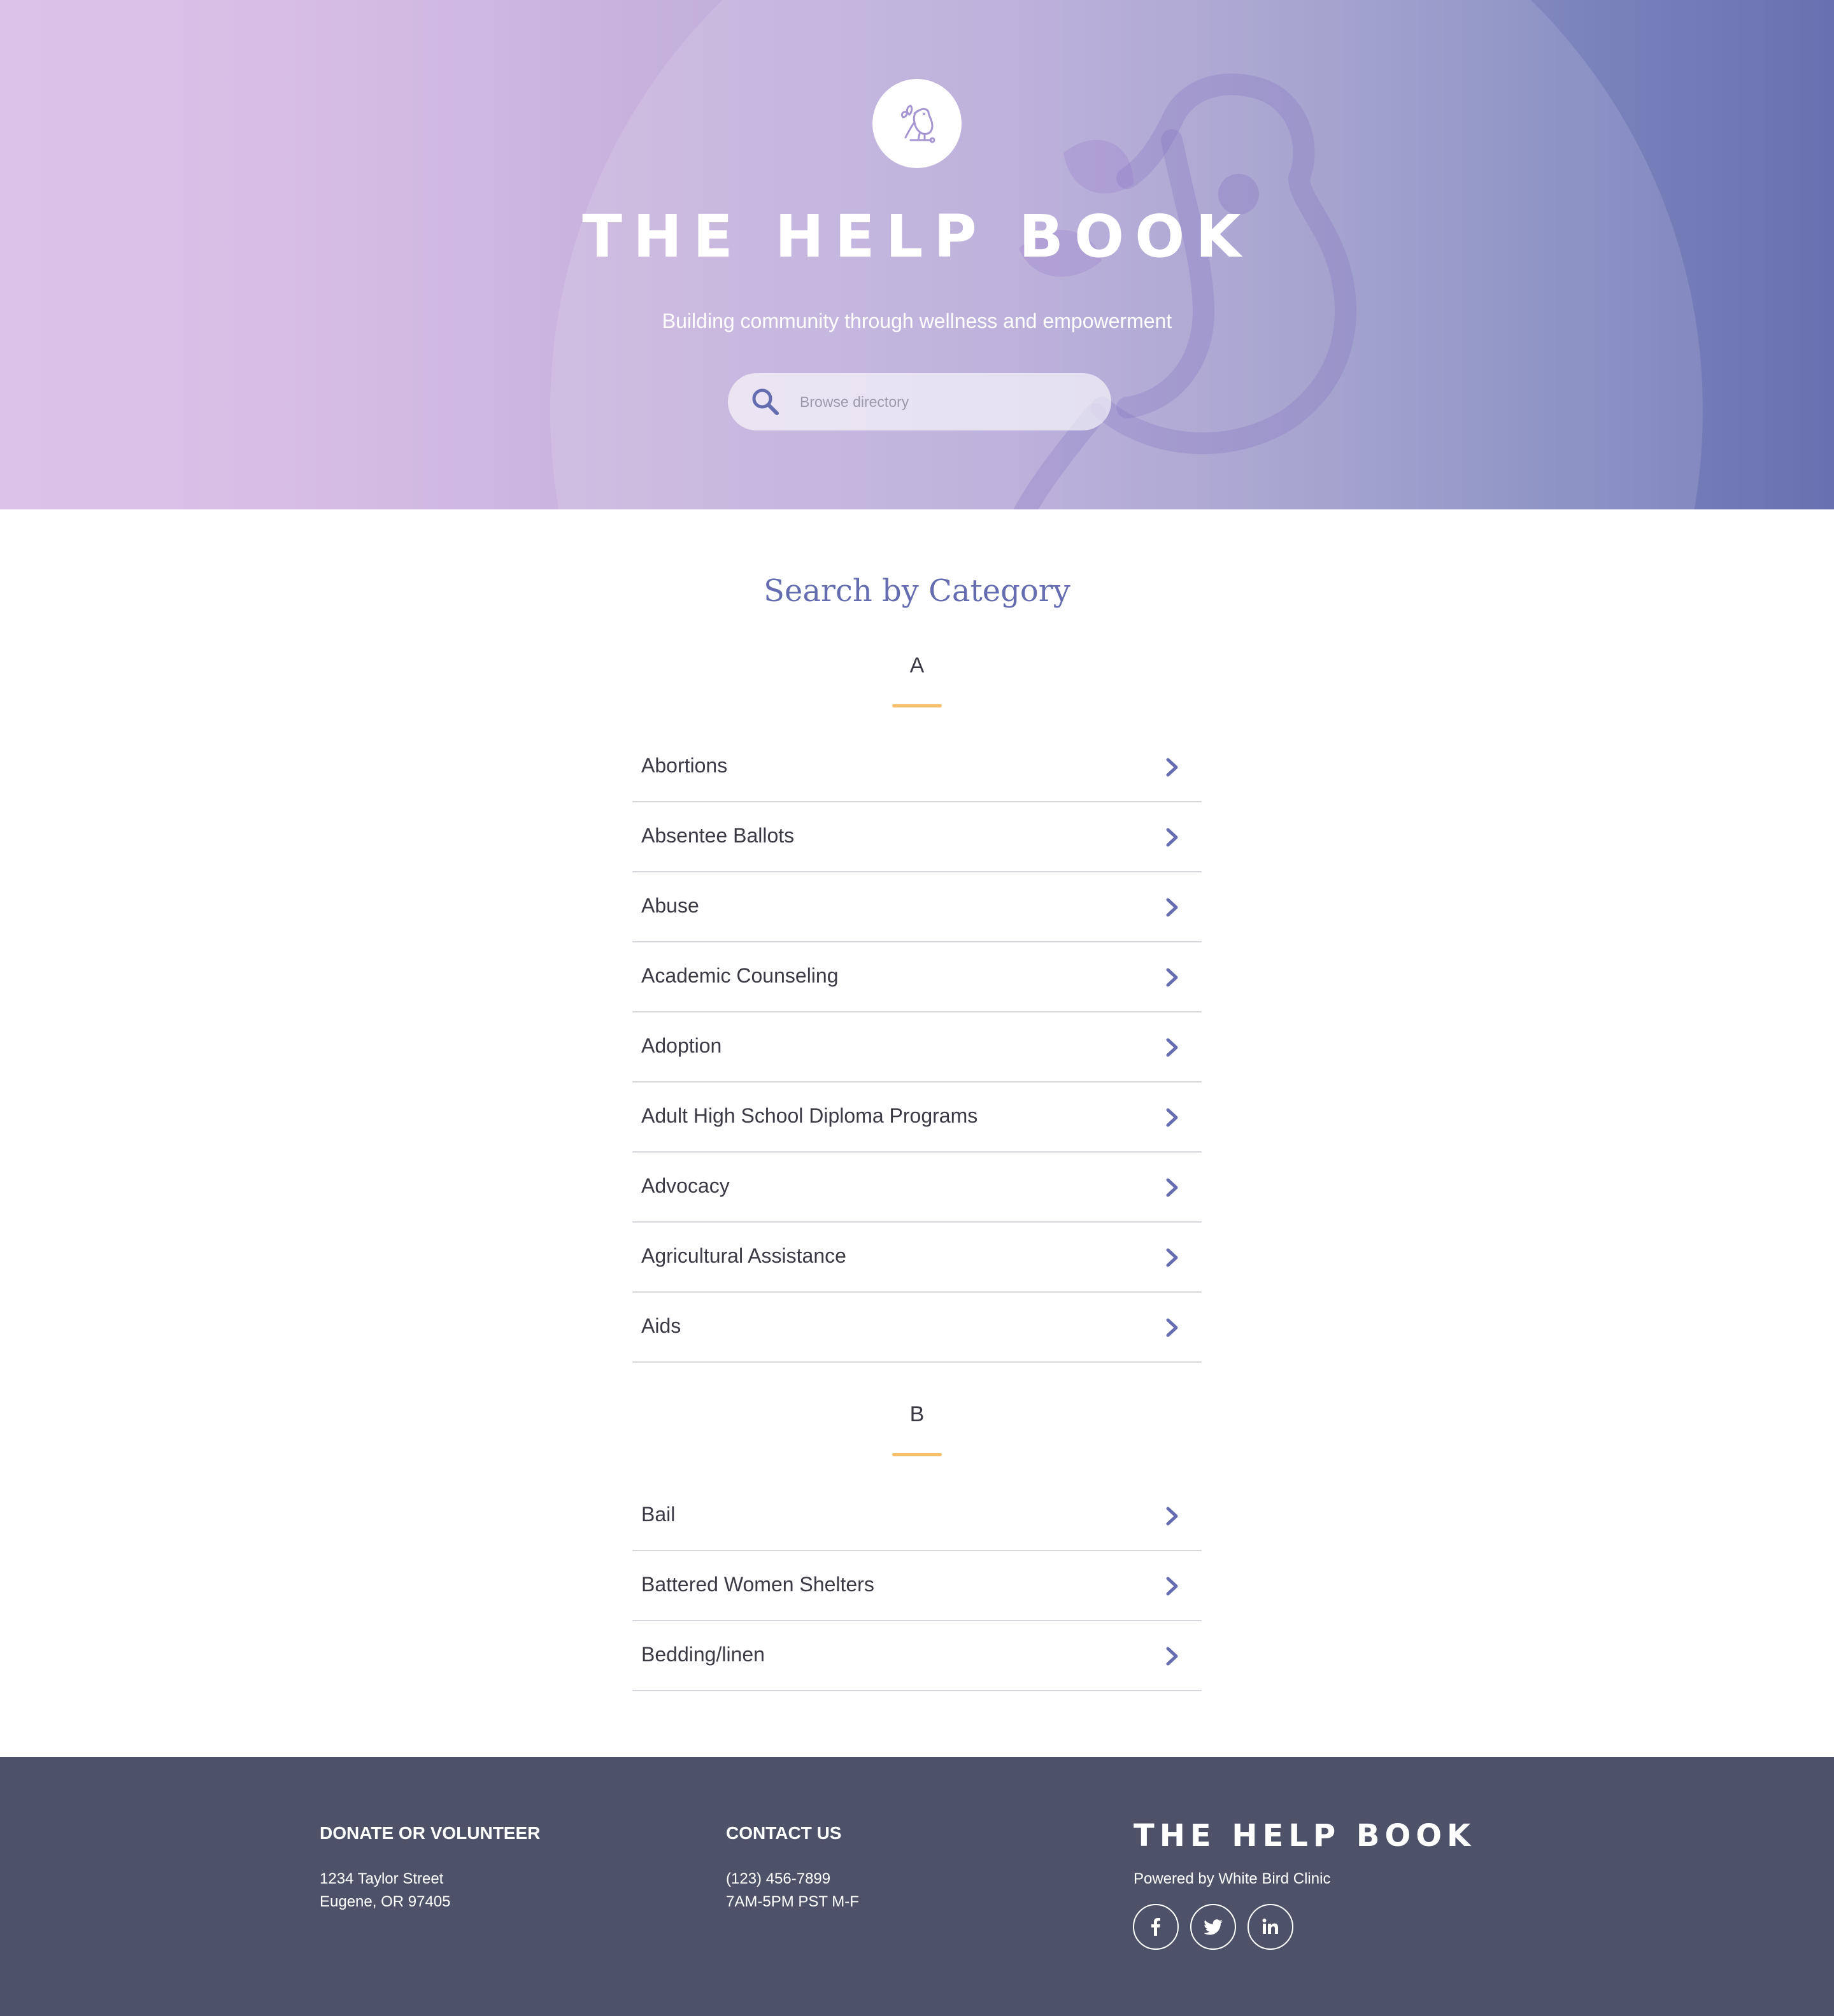 The width and height of the screenshot is (1834, 2016). I want to click on category-label: Academic Counseling, so click(740, 975).